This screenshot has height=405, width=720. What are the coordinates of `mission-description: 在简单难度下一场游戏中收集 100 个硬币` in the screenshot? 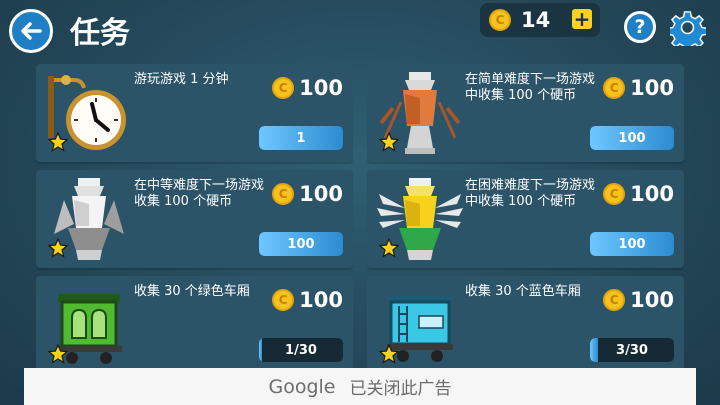 It's located at (530, 87).